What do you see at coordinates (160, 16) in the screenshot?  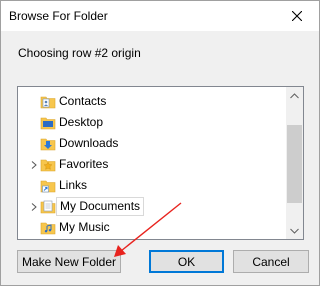 I see `title-bar: Browse For Folder` at bounding box center [160, 16].